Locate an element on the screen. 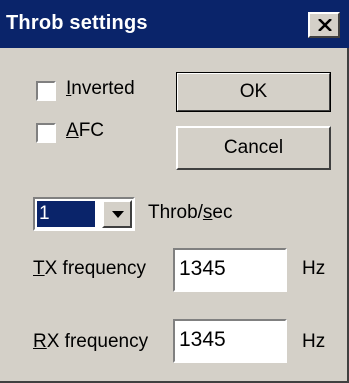 This screenshot has width=349, height=383. chevron-down-icon is located at coordinates (118, 214).